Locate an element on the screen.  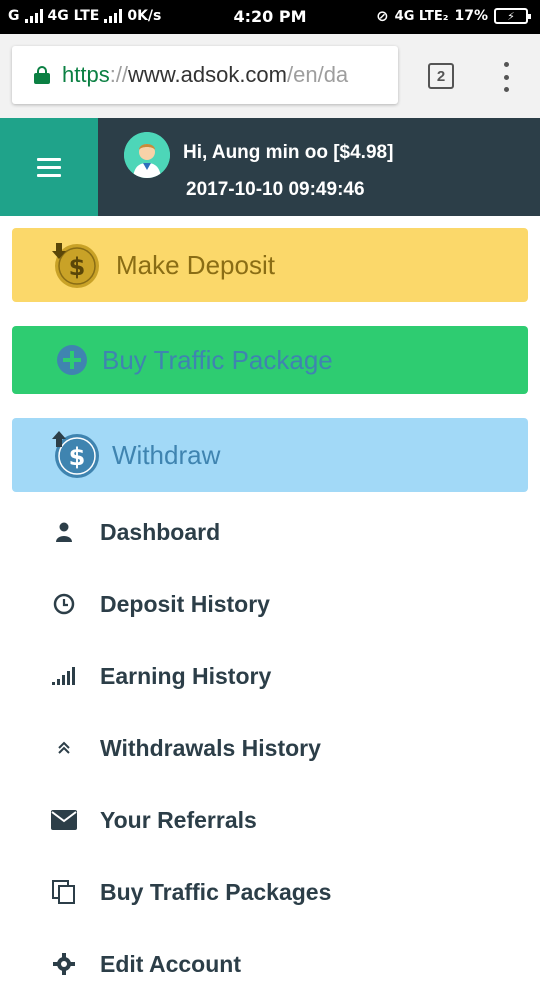
browser-toolbar: https://www.adsok.com/en/da 2 is located at coordinates (270, 76).